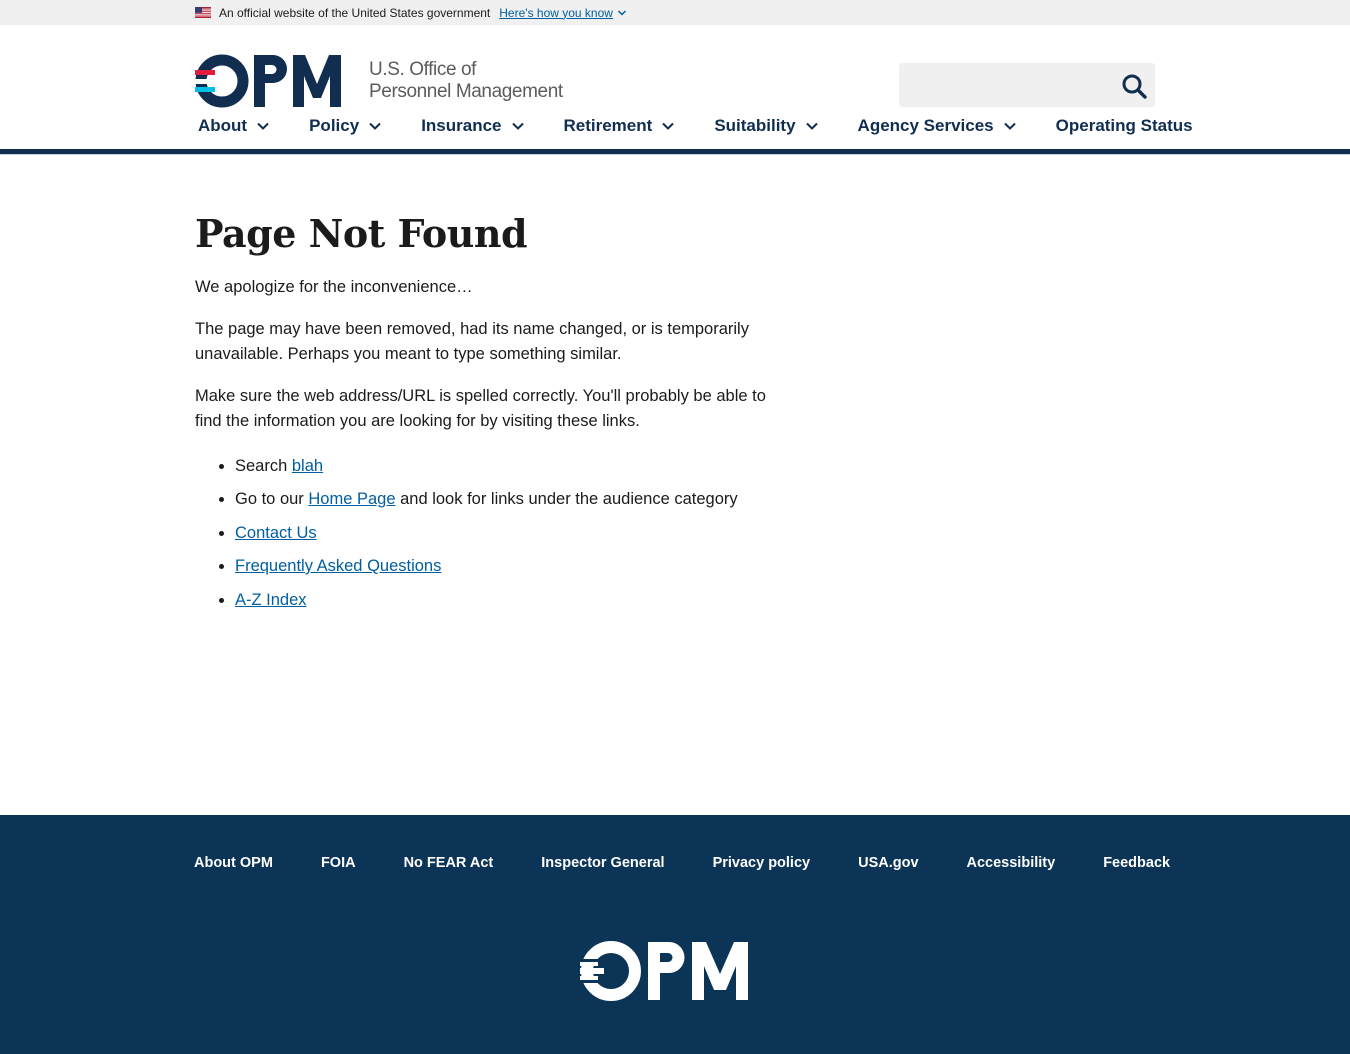 The height and width of the screenshot is (1054, 1350). I want to click on nav-item-label: About, so click(223, 125).